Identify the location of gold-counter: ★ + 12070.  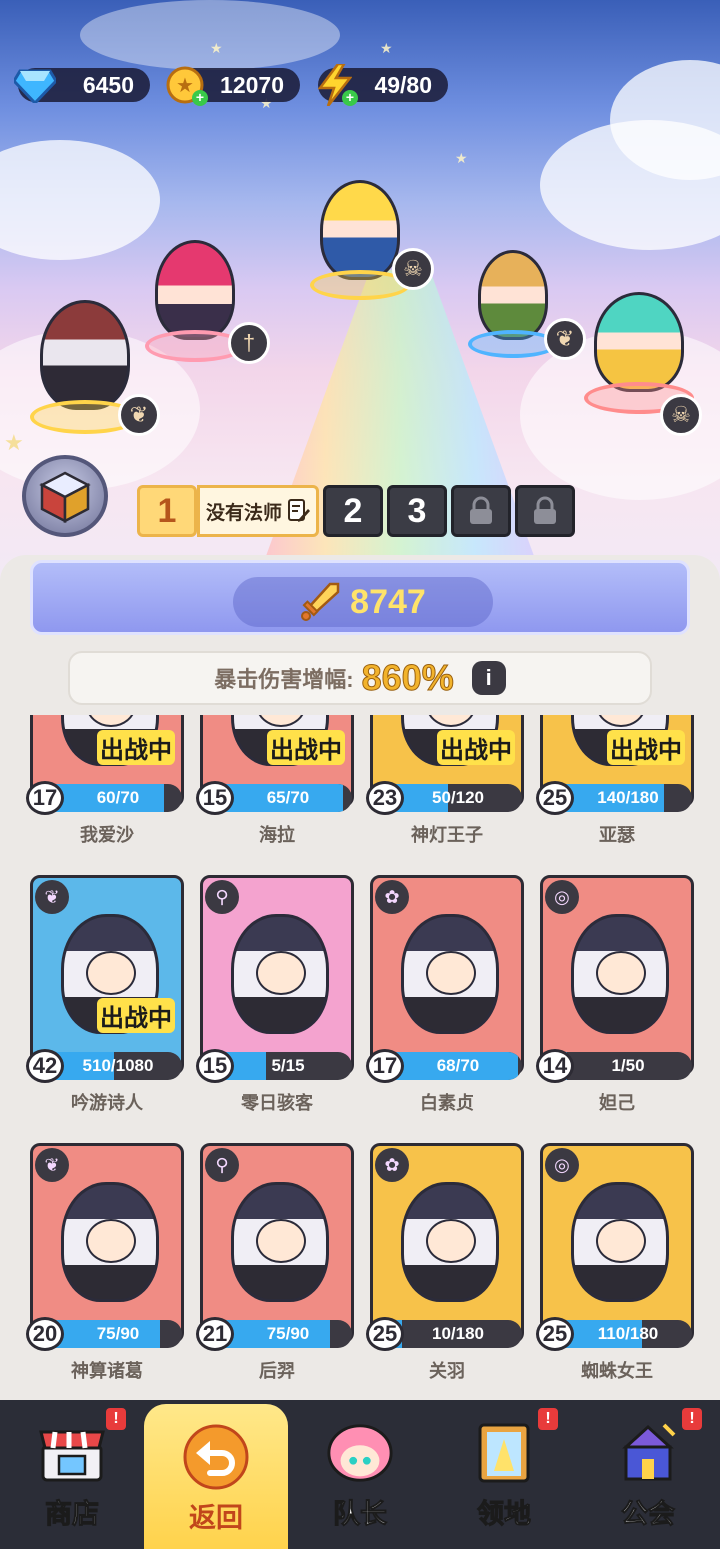
(233, 86).